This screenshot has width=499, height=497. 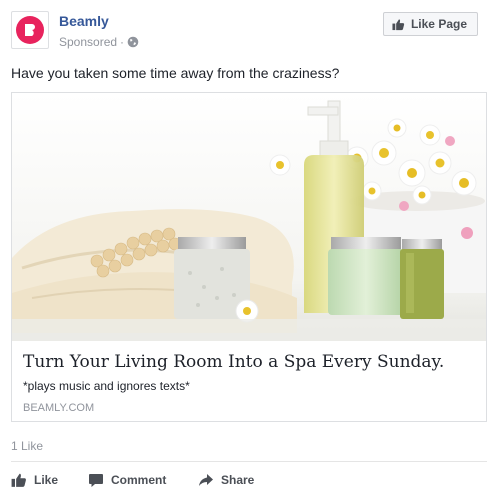 I want to click on like-page-button: Like Page, so click(x=430, y=24).